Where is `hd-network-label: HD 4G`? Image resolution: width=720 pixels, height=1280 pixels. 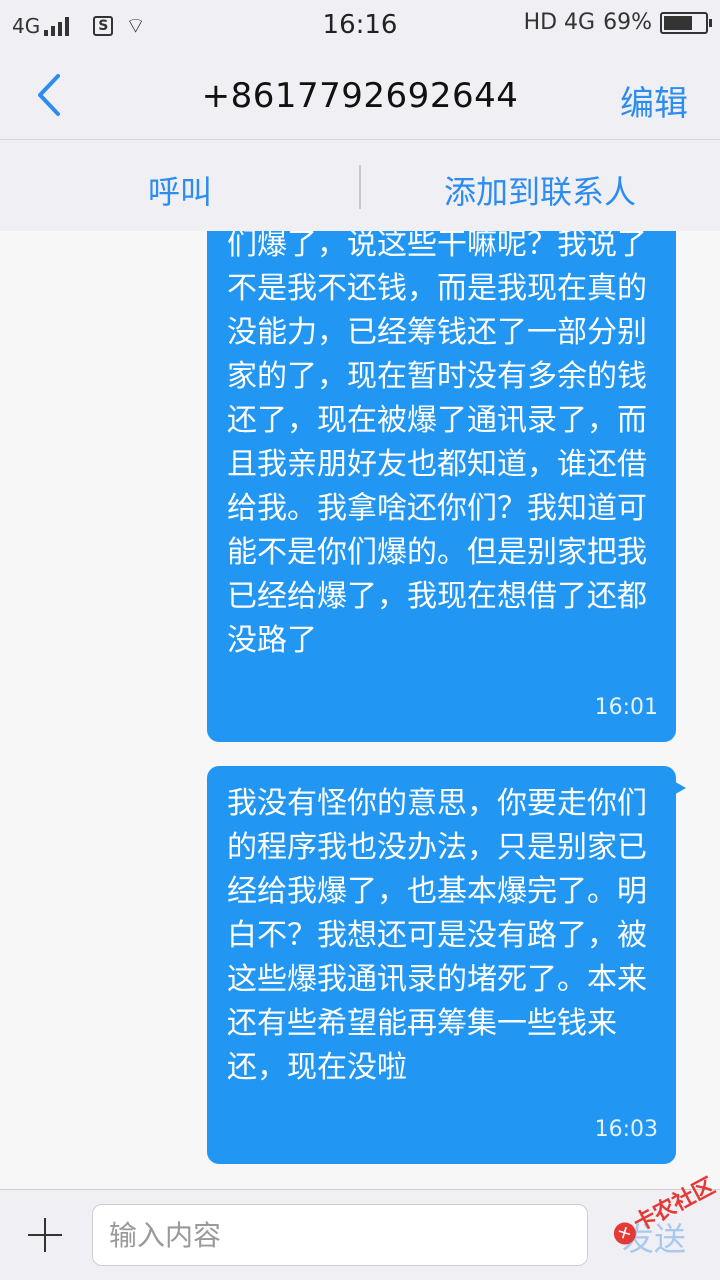 hd-network-label: HD 4G is located at coordinates (559, 22).